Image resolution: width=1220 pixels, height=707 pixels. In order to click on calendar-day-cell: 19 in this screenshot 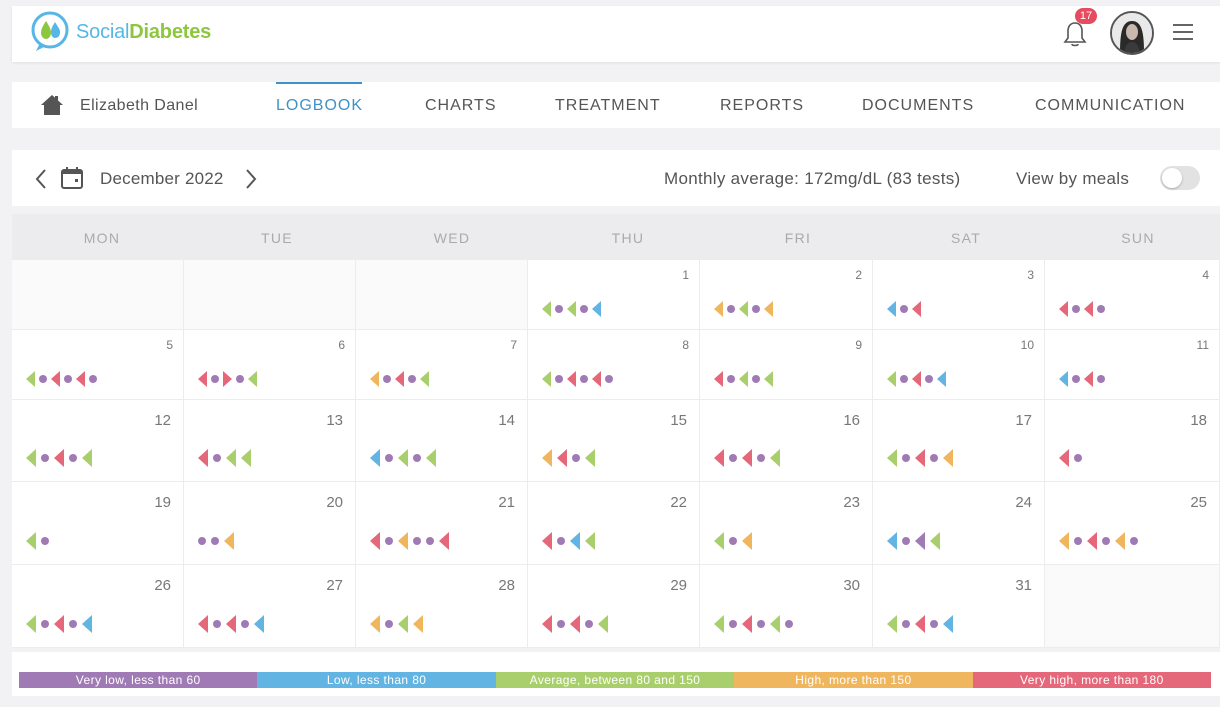, I will do `click(98, 523)`.